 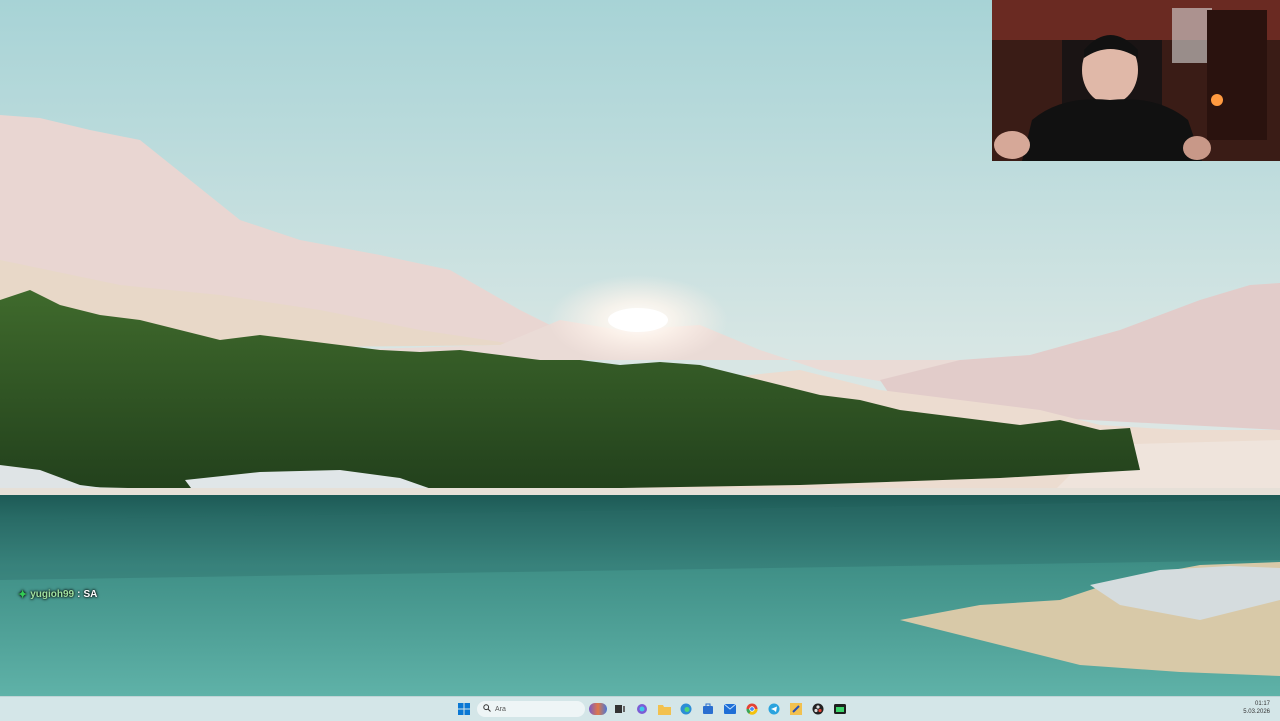 What do you see at coordinates (730, 709) in the screenshot?
I see `mail-icon` at bounding box center [730, 709].